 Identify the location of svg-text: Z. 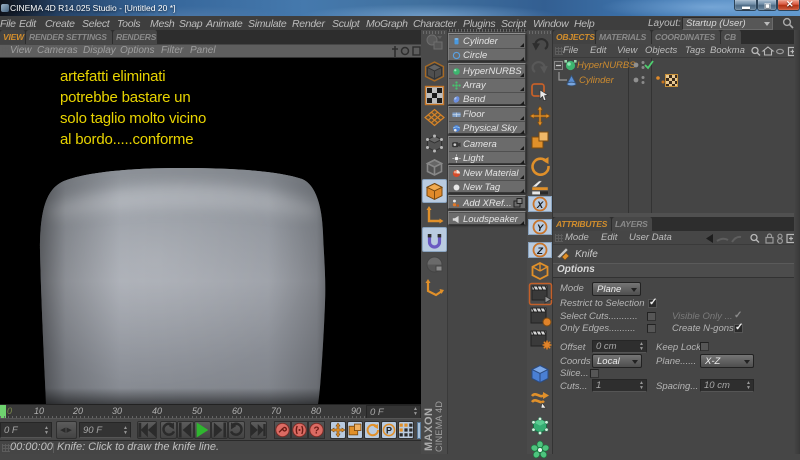
(540, 251).